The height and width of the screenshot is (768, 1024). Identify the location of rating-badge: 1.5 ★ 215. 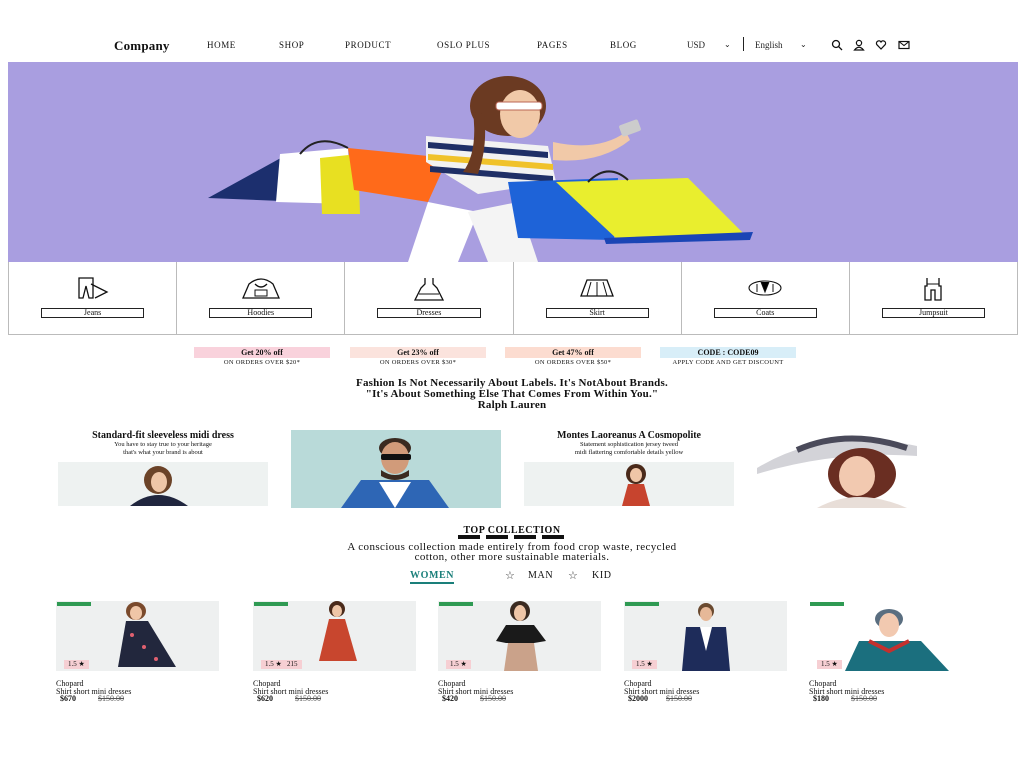
(281, 664).